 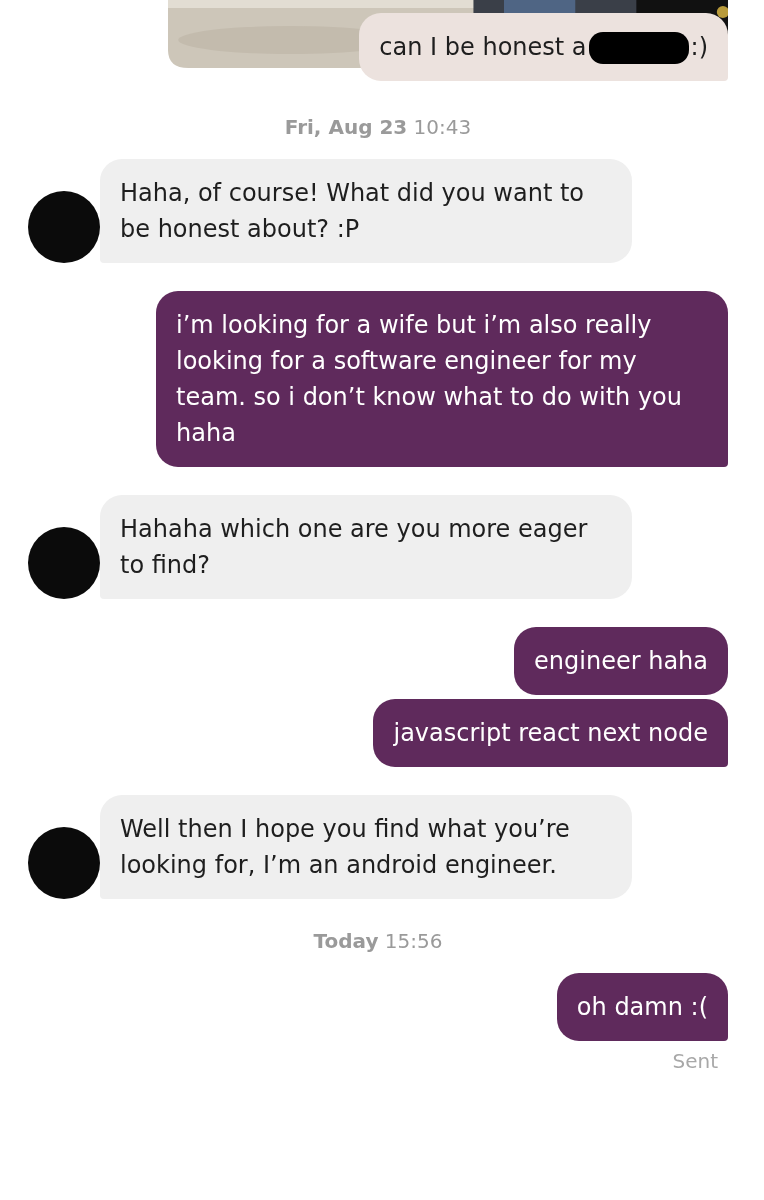 What do you see at coordinates (442, 379) in the screenshot?
I see `message-bubble: i’m looking for a wife but i’m also really looking for a software engineer for my team. so i don’t know what to do with you haha` at bounding box center [442, 379].